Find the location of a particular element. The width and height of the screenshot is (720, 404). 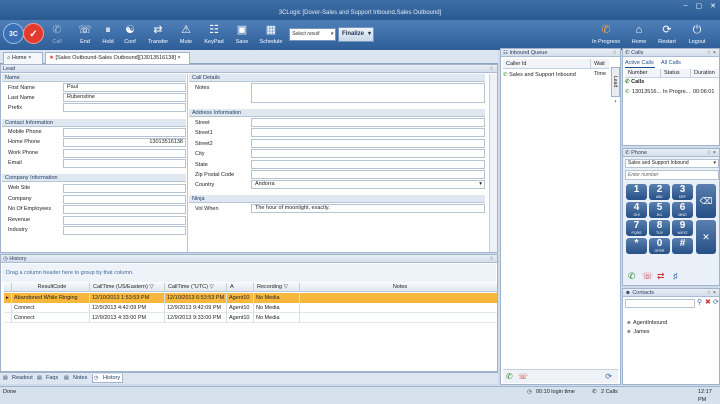

result-select: Select result ▾ is located at coordinates (312, 34).